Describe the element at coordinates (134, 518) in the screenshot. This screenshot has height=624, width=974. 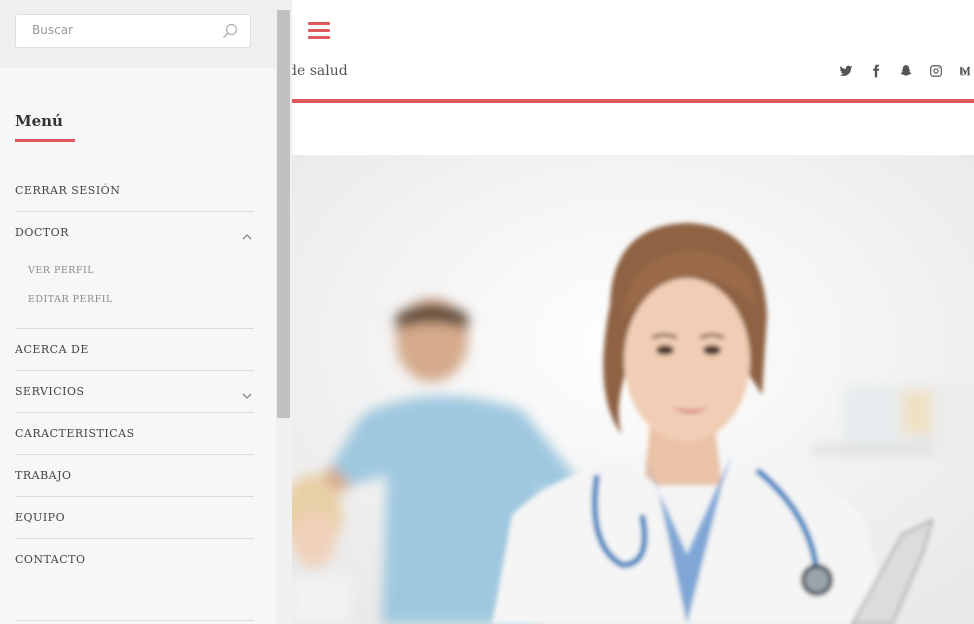
I see `menu-item-equipo: EQUIPO` at that location.